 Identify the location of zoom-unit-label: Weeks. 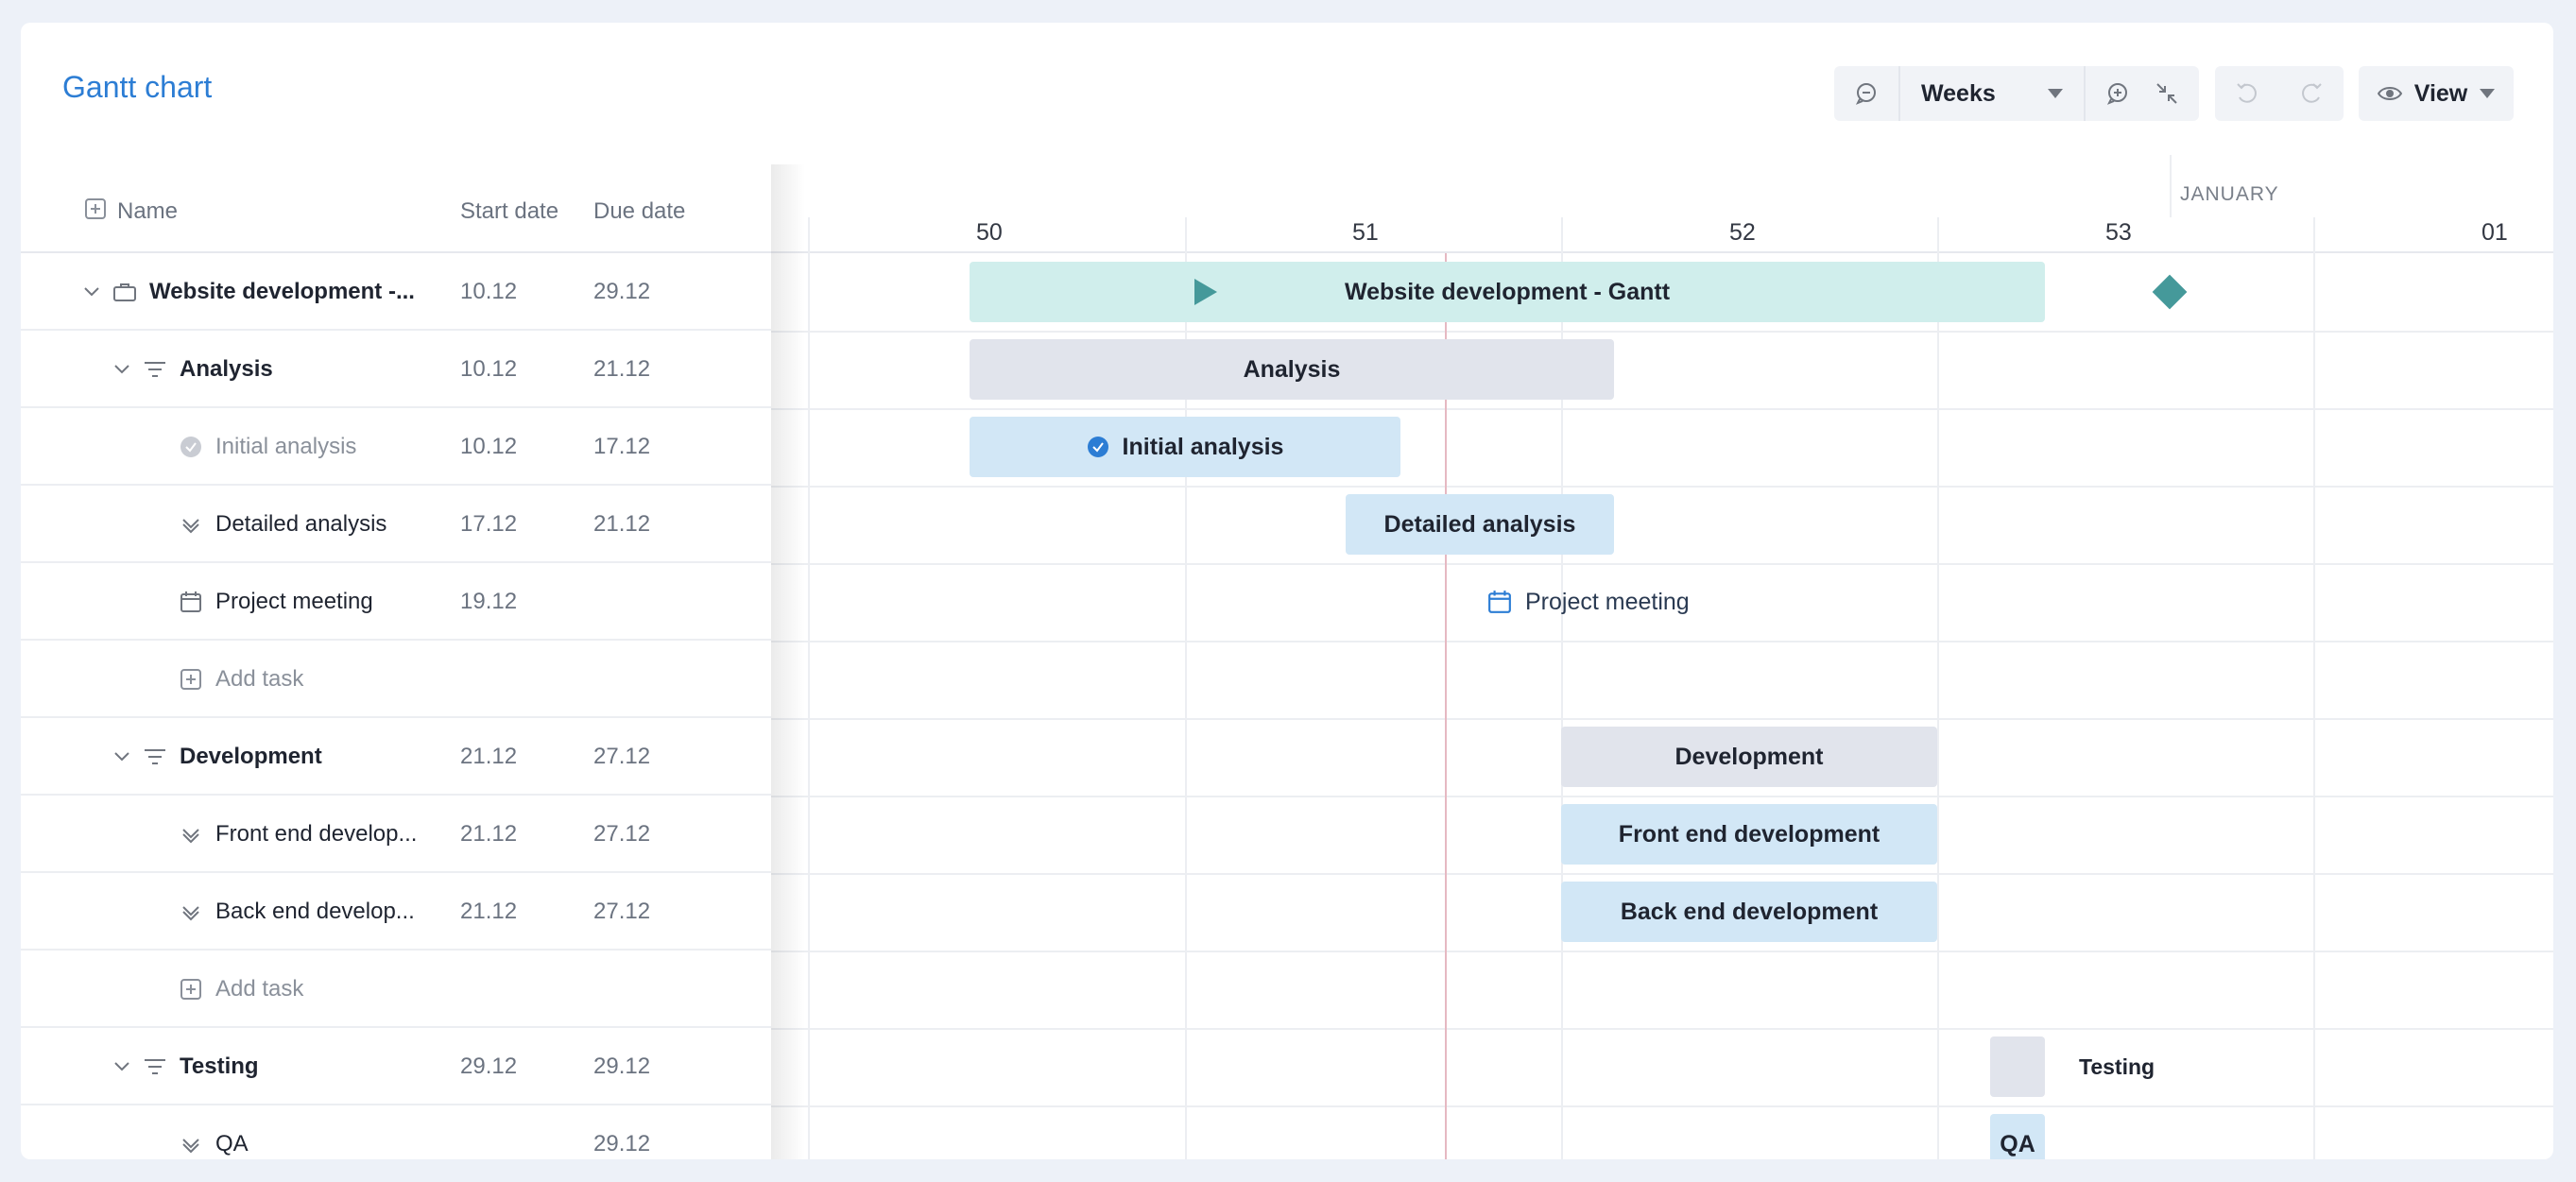
(1958, 93).